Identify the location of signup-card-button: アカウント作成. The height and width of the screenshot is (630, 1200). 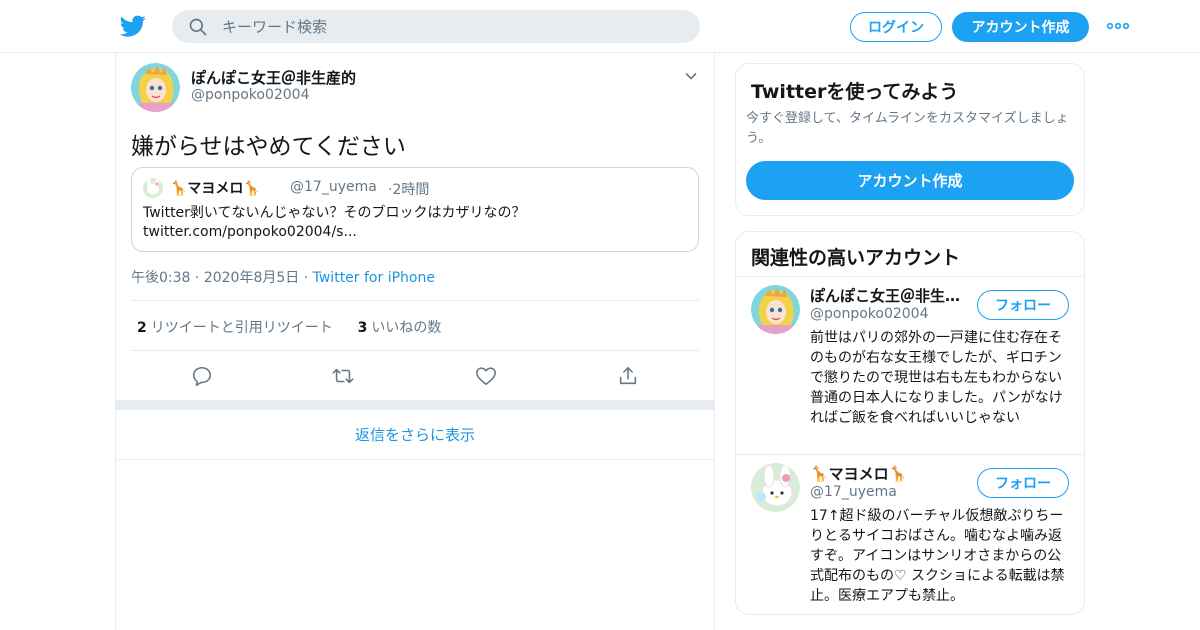
(910, 180).